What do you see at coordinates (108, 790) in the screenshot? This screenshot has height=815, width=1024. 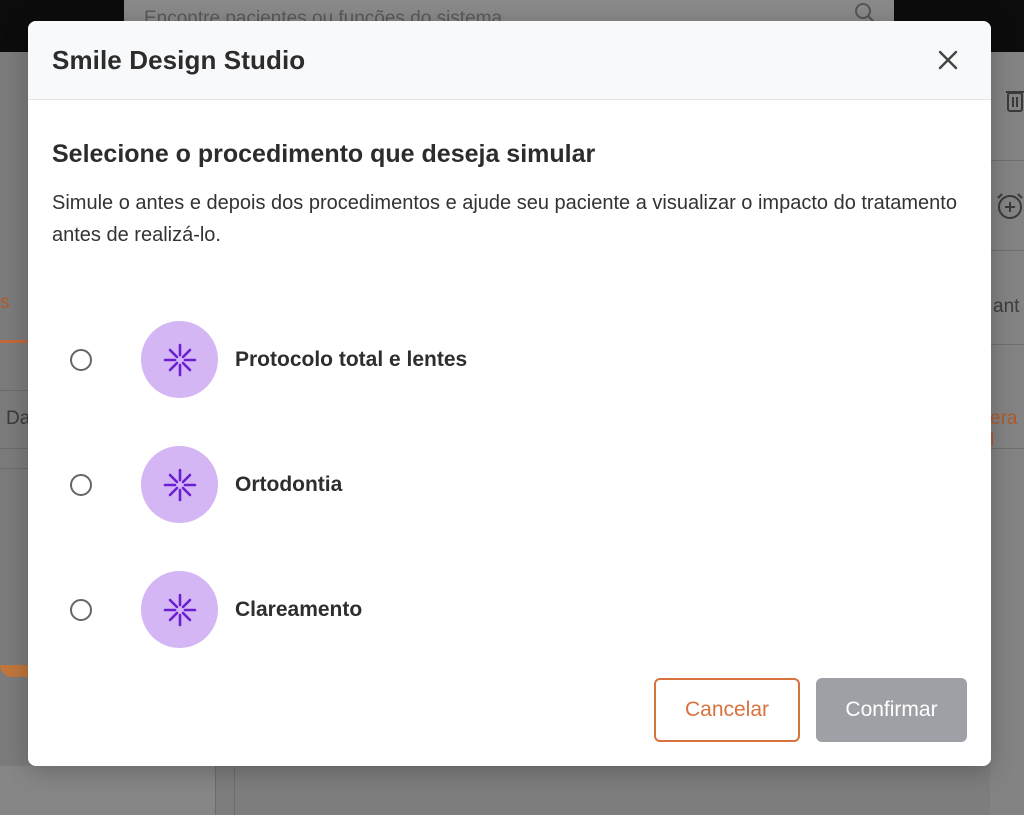 I see `background-card` at bounding box center [108, 790].